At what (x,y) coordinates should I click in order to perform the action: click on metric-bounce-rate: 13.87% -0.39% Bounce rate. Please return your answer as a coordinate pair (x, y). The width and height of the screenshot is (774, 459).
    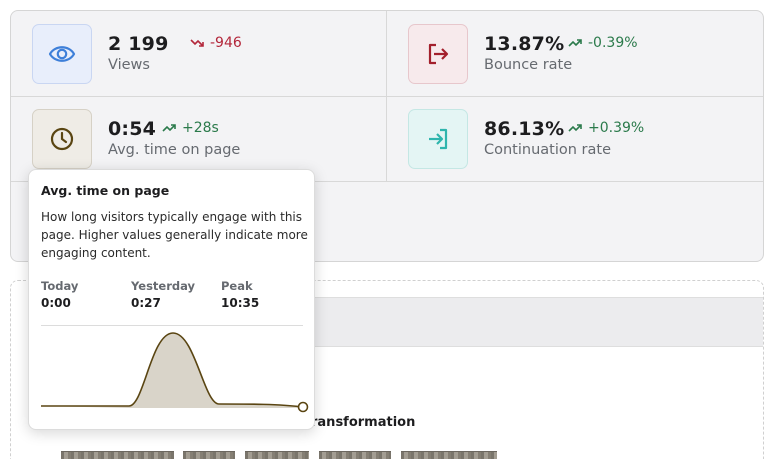
    Looking at the image, I should click on (585, 59).